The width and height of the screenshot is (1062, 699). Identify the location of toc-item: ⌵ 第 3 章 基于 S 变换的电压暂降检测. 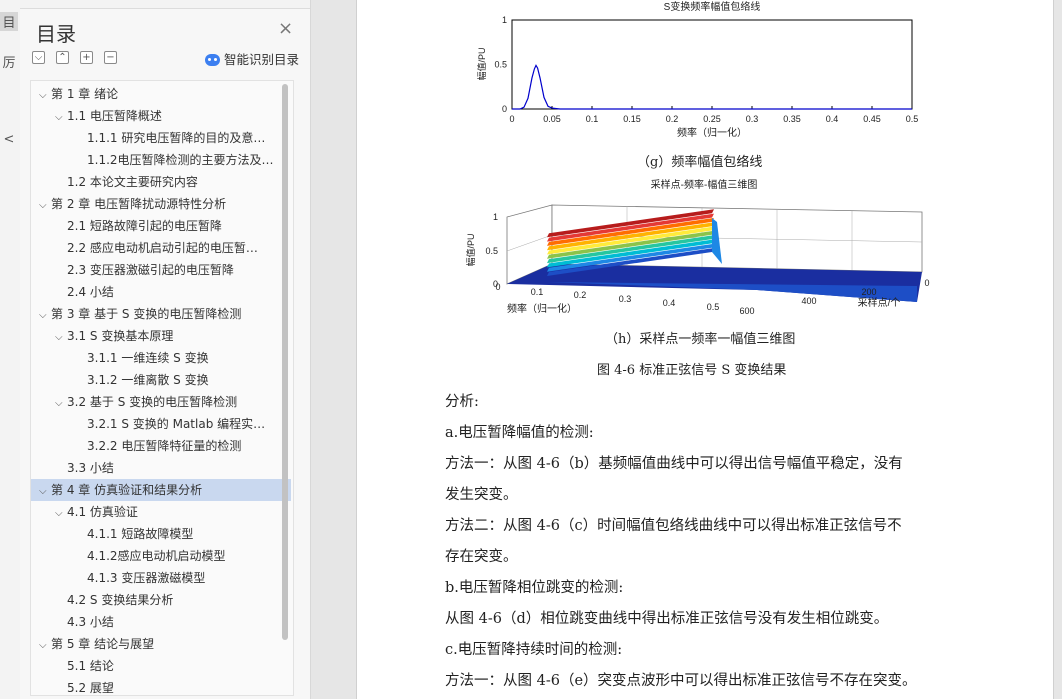
(161, 314).